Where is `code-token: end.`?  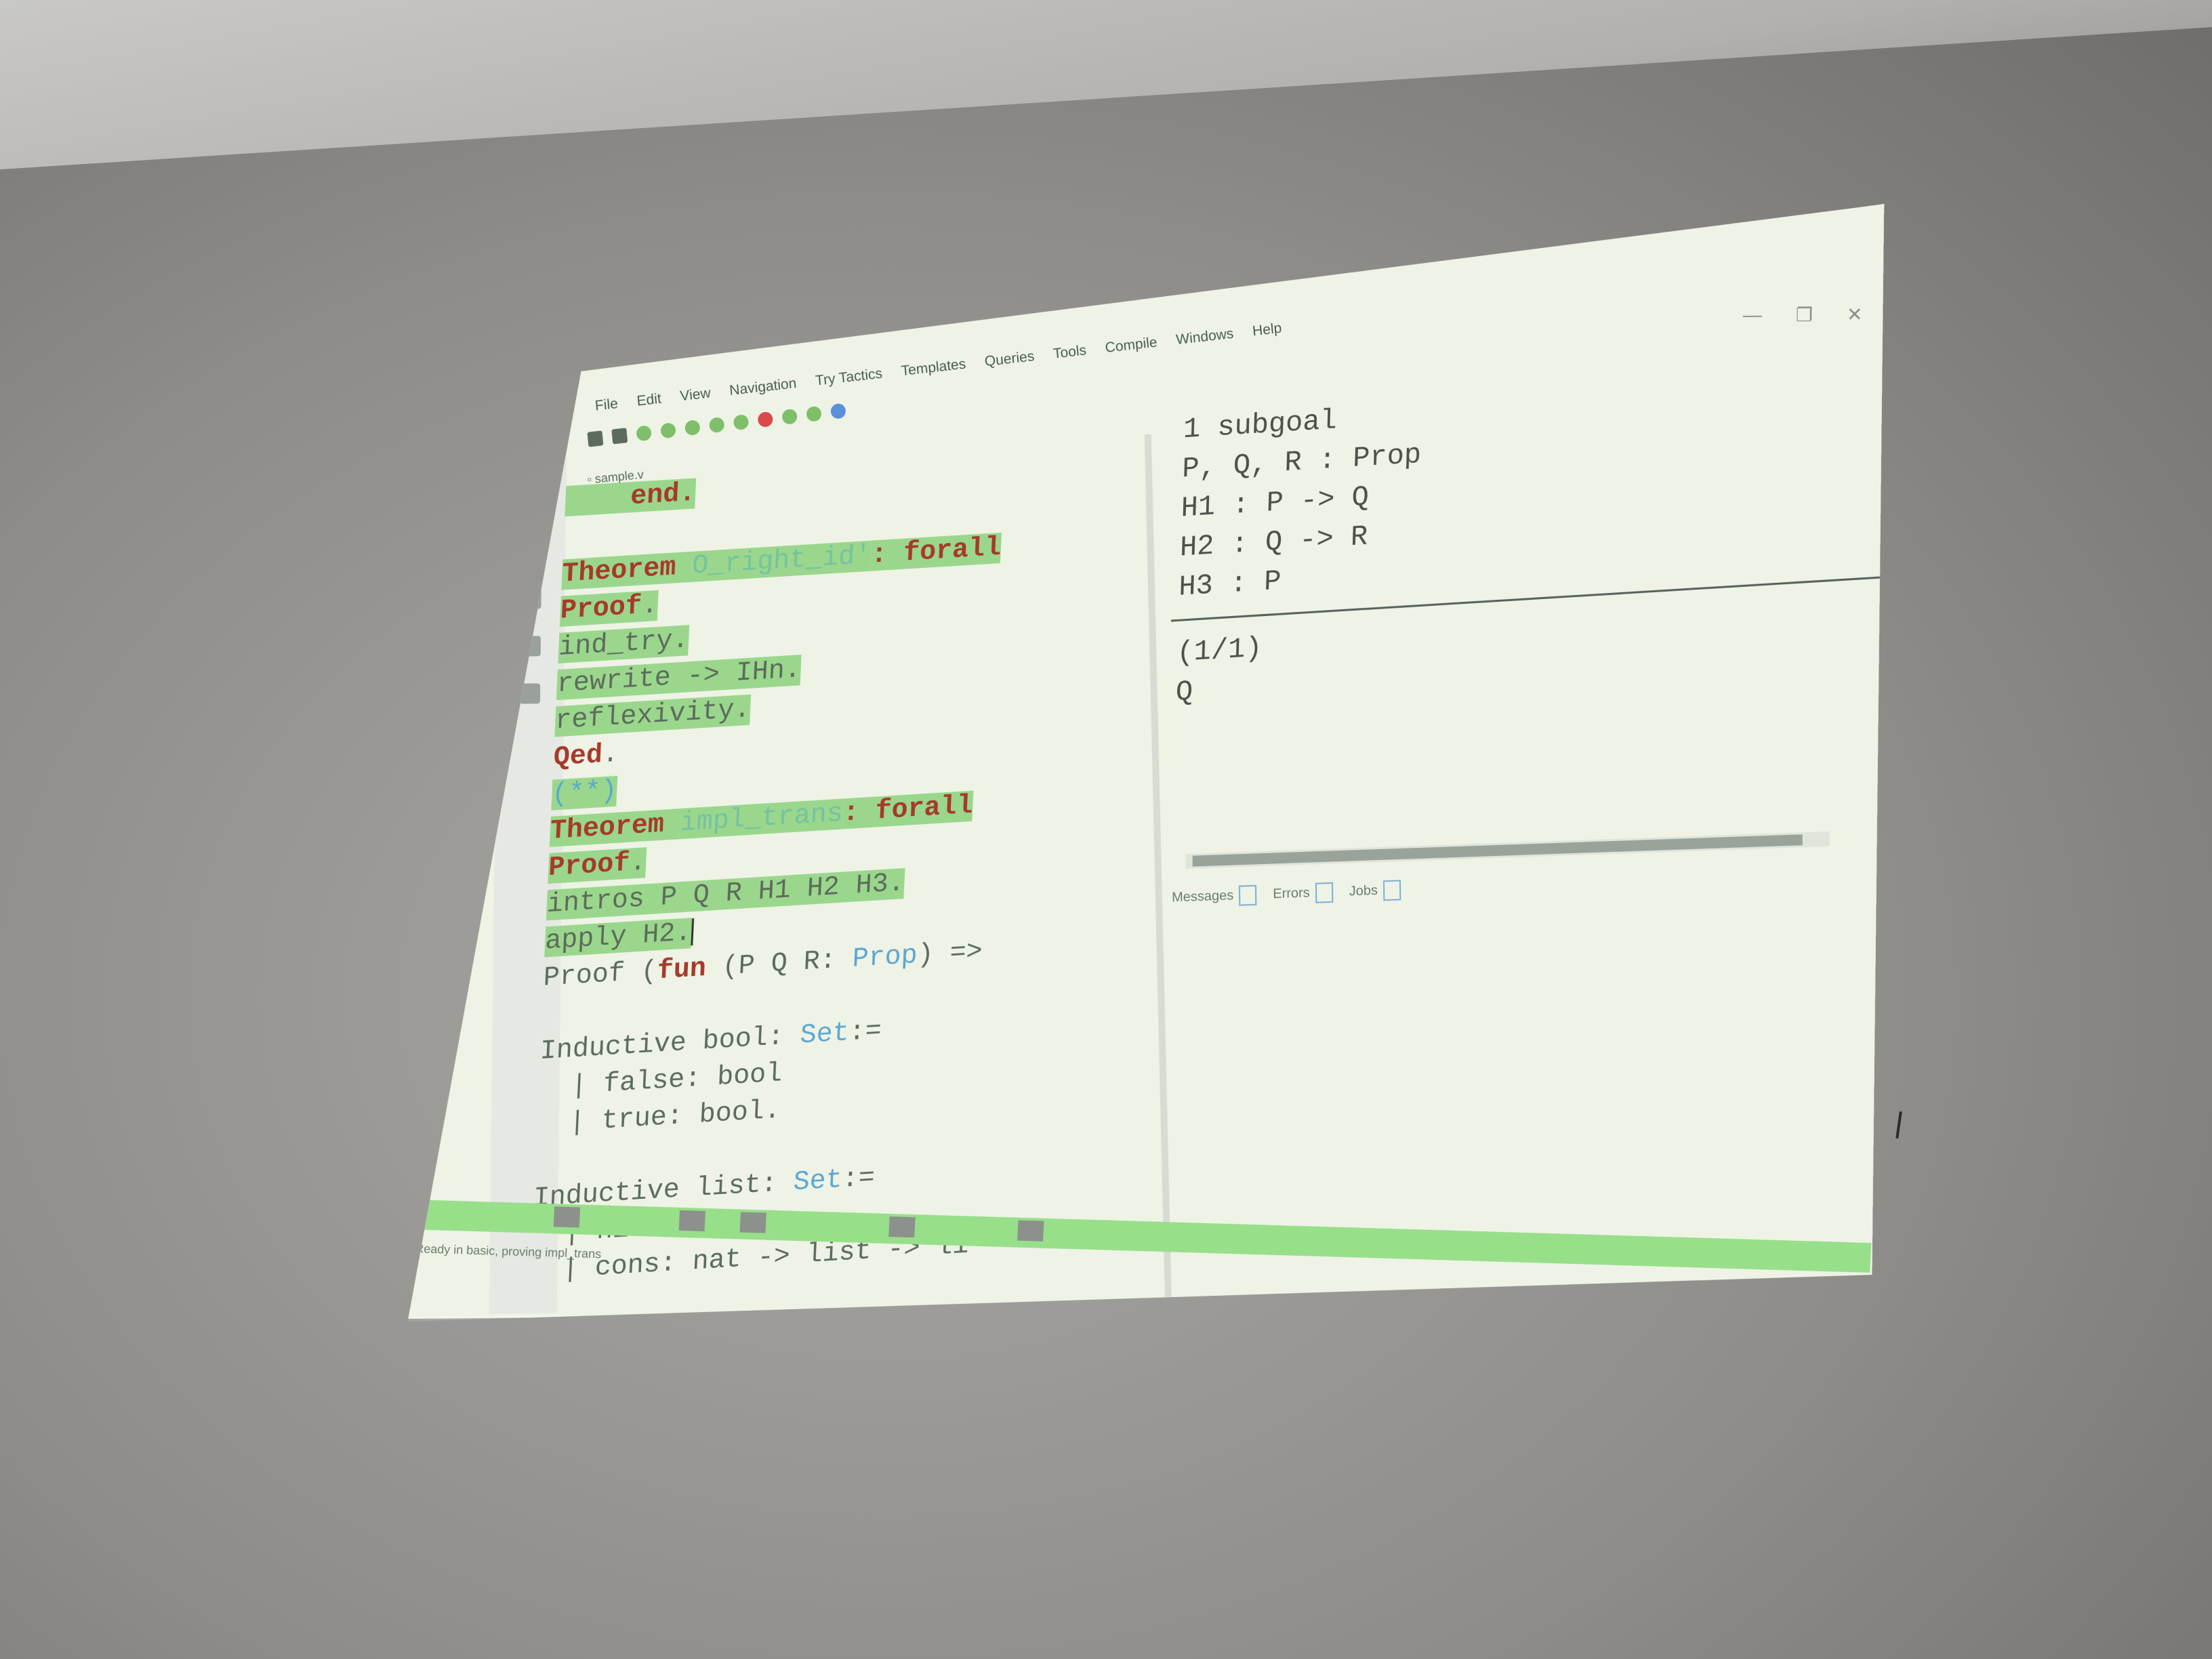 code-token: end. is located at coordinates (631, 498).